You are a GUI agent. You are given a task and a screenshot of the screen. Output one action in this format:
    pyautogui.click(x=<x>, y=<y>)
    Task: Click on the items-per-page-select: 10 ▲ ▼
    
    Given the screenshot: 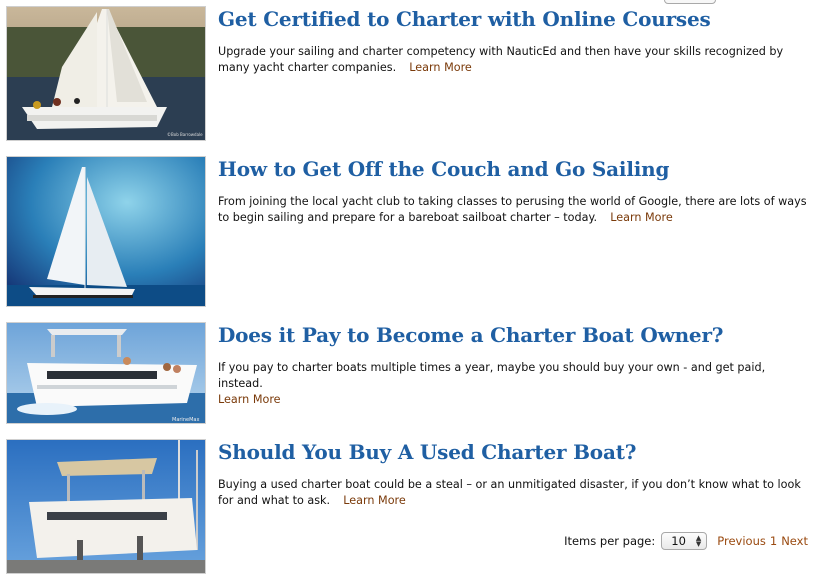 What is the action you would take?
    pyautogui.click(x=684, y=541)
    